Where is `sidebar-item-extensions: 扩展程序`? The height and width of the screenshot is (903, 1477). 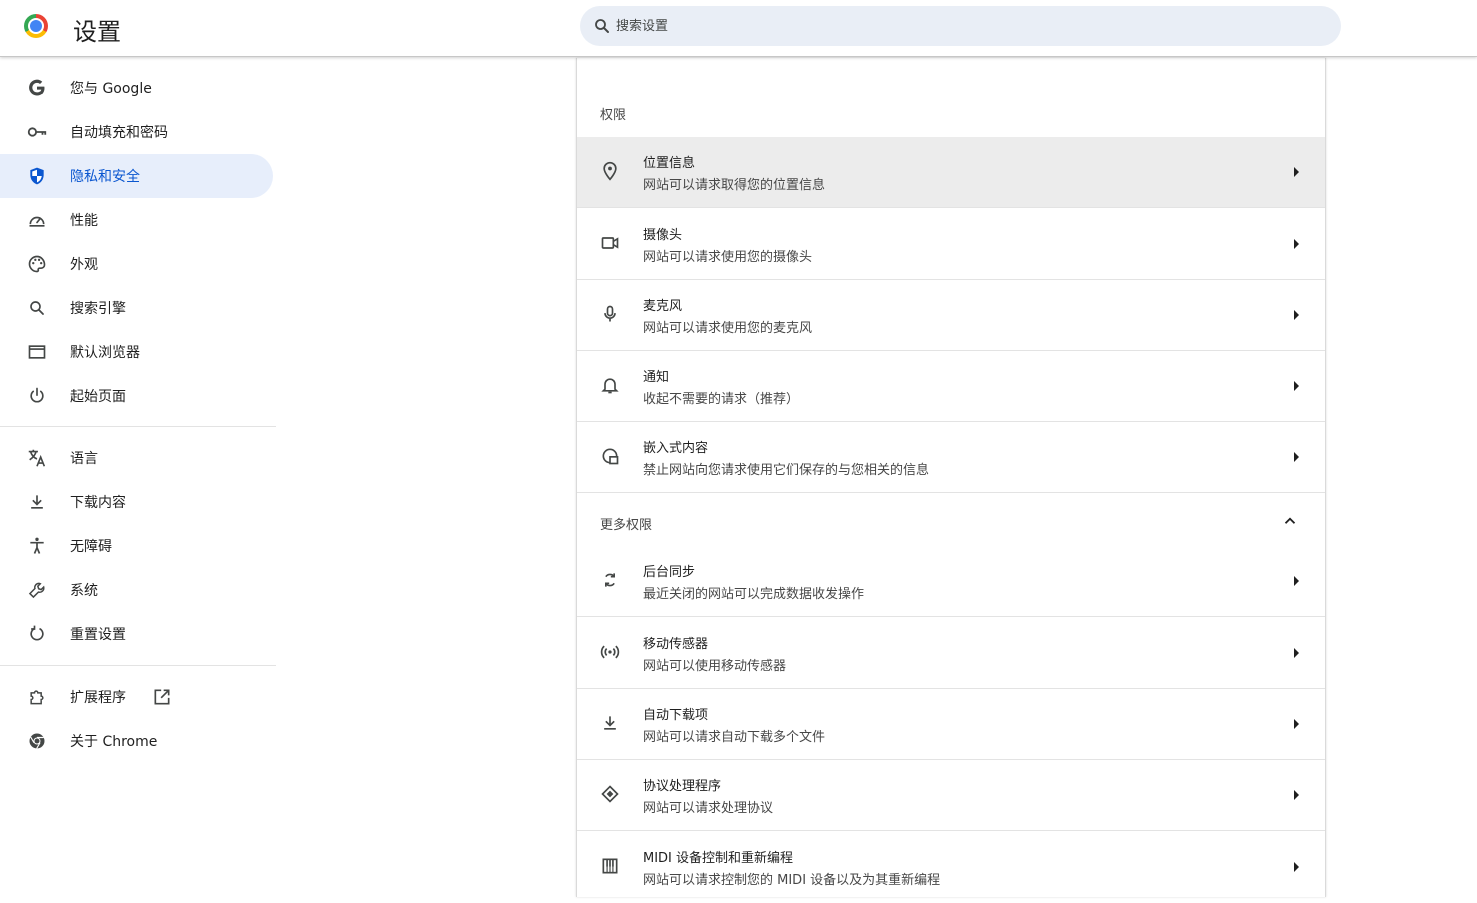 sidebar-item-extensions: 扩展程序 is located at coordinates (136, 697).